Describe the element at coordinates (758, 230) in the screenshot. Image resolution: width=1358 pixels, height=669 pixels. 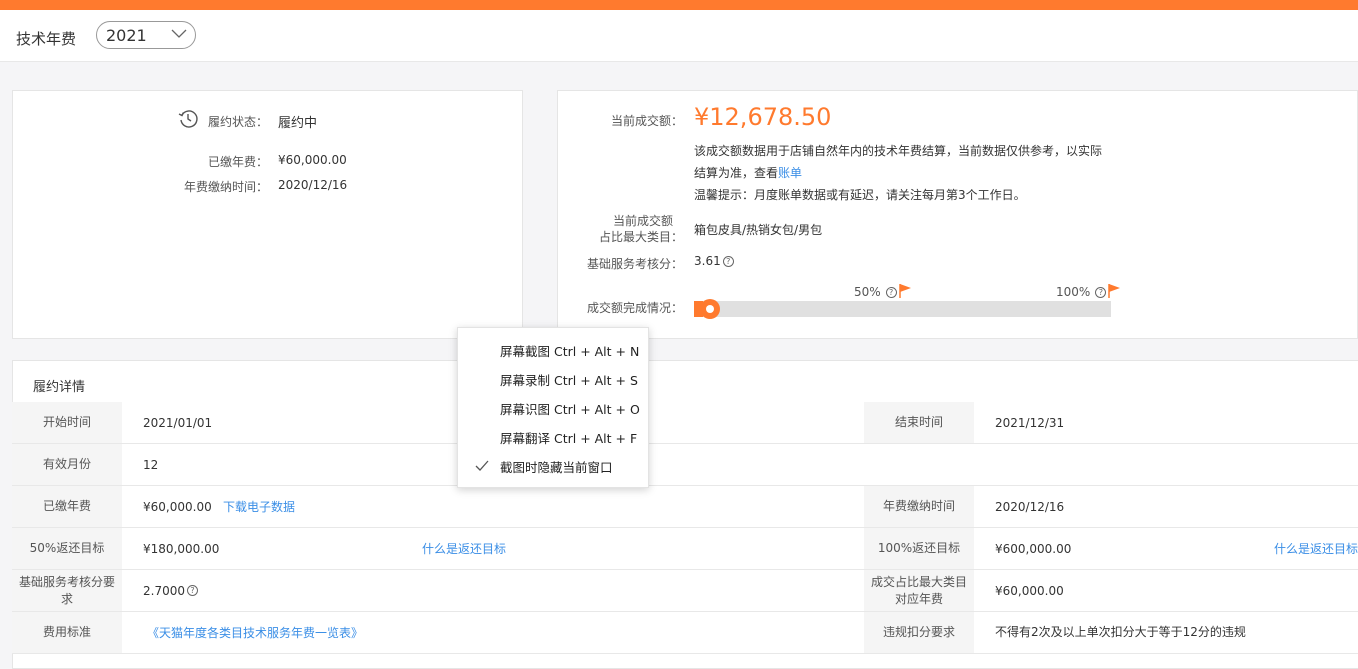
I see `category-value: 箱包皮具/热销女包/男包` at that location.